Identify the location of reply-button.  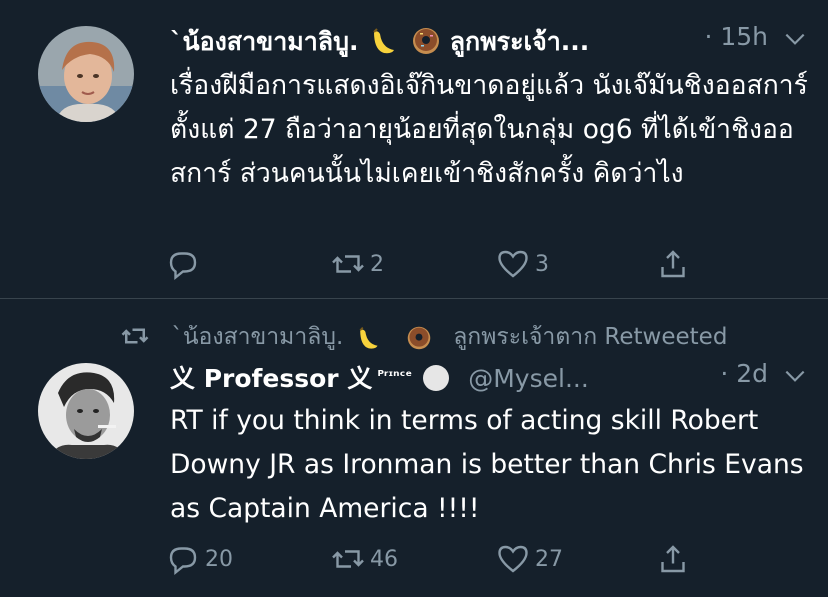
(185, 264).